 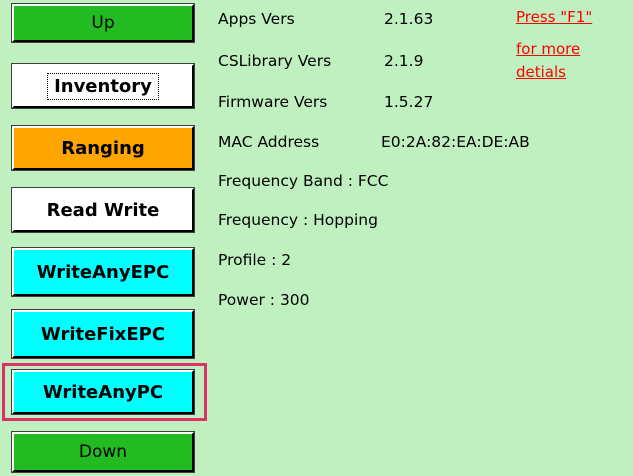 I want to click on write-any-epc-button: WriteAnyEPC, so click(x=103, y=272).